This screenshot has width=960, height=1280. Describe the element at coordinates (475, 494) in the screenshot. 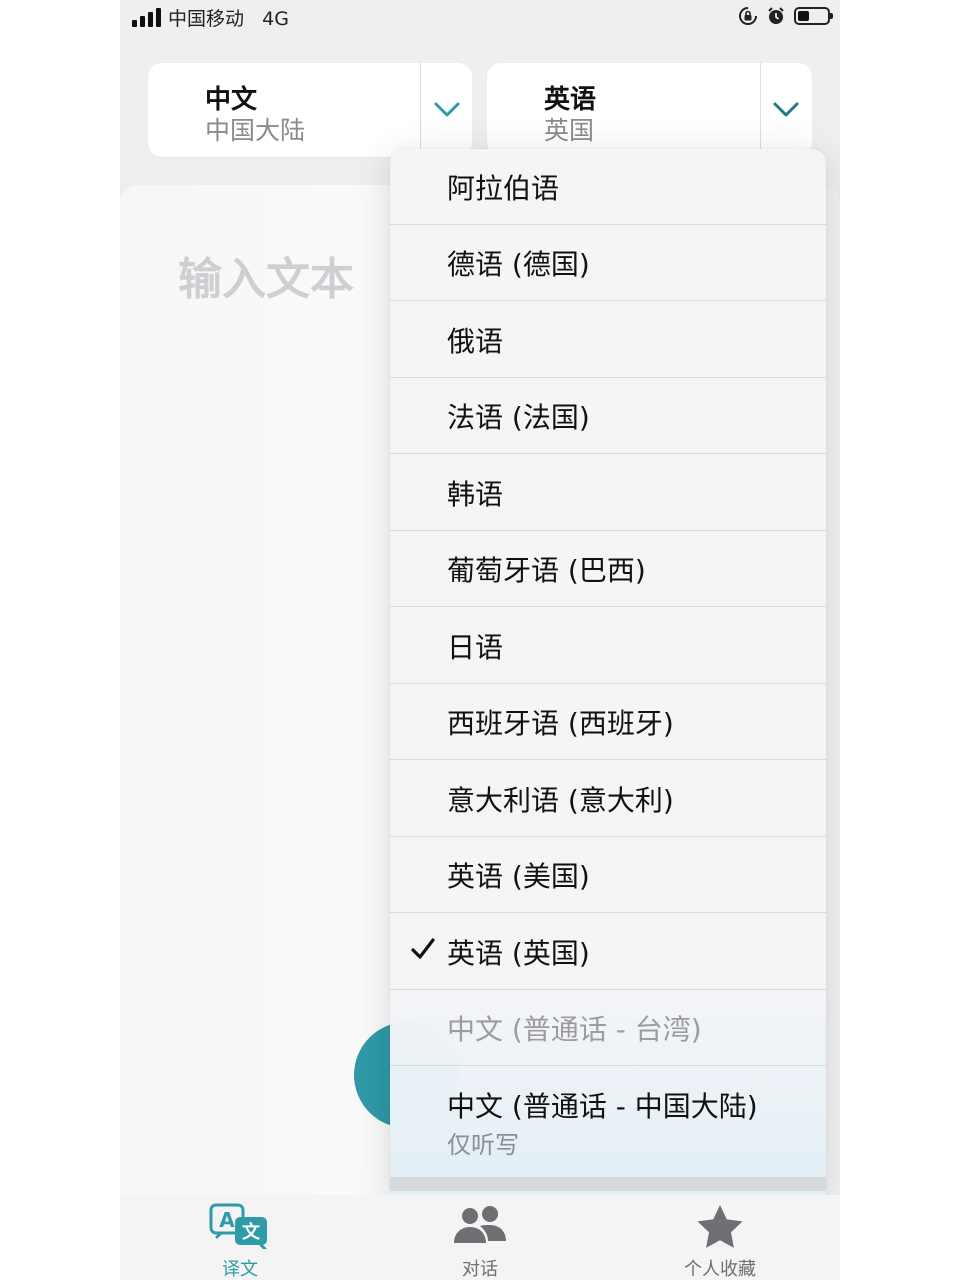

I see `language-option-label: 韩语` at that location.